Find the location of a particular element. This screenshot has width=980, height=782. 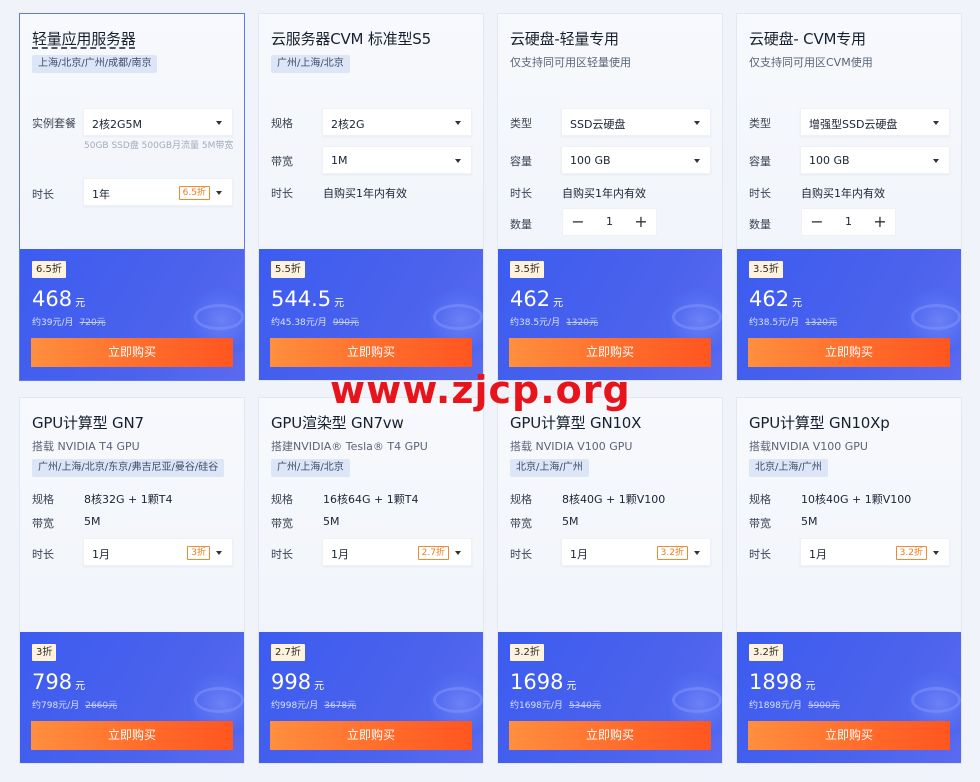

spec-select: 2核2G is located at coordinates (397, 122).